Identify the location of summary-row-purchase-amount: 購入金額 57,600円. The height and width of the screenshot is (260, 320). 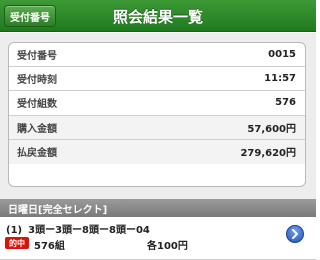
(157, 127).